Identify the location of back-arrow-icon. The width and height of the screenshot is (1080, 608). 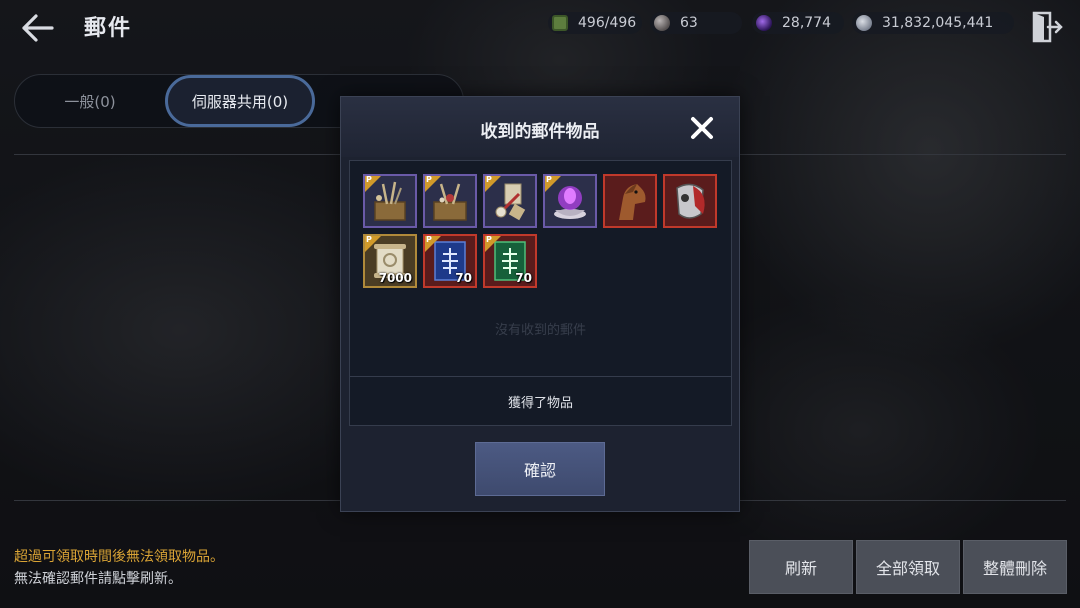
(38, 28).